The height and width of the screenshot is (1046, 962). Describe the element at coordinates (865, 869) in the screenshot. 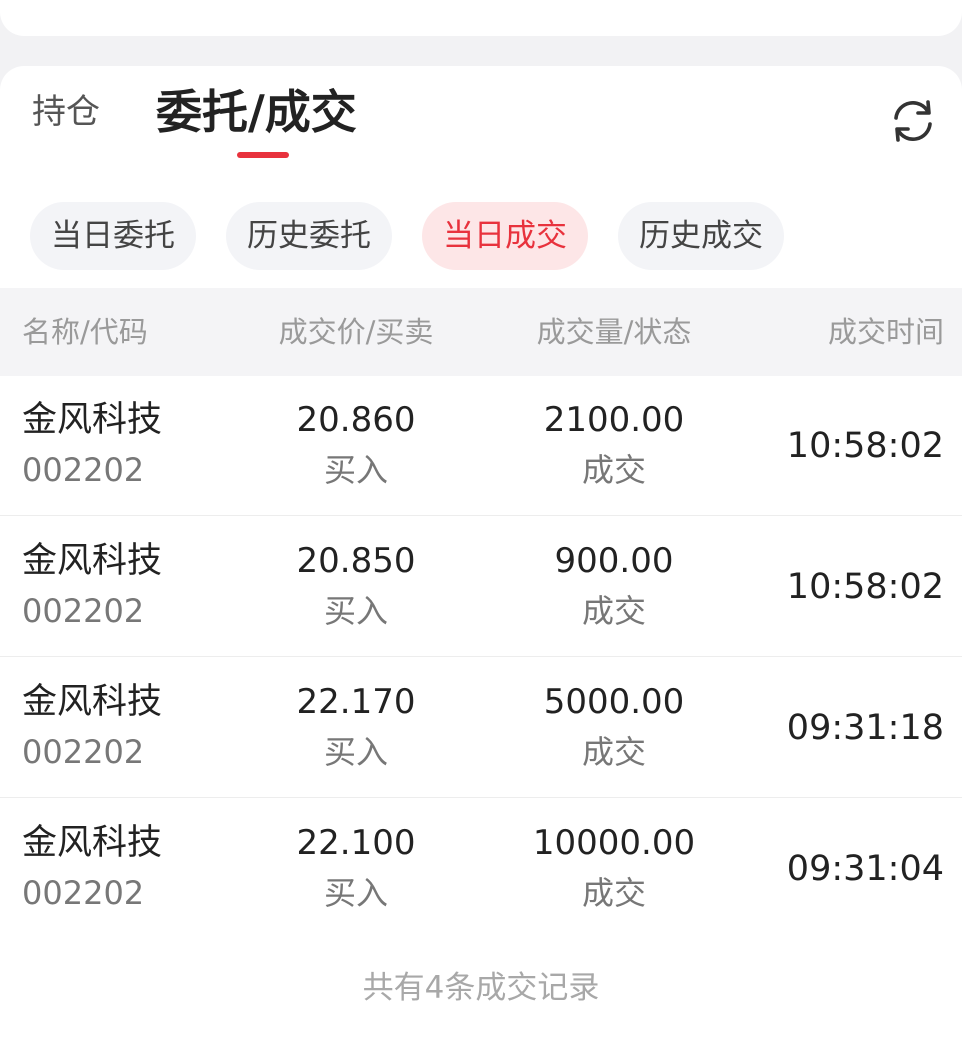

I see `trade-time: 09:31:04` at that location.